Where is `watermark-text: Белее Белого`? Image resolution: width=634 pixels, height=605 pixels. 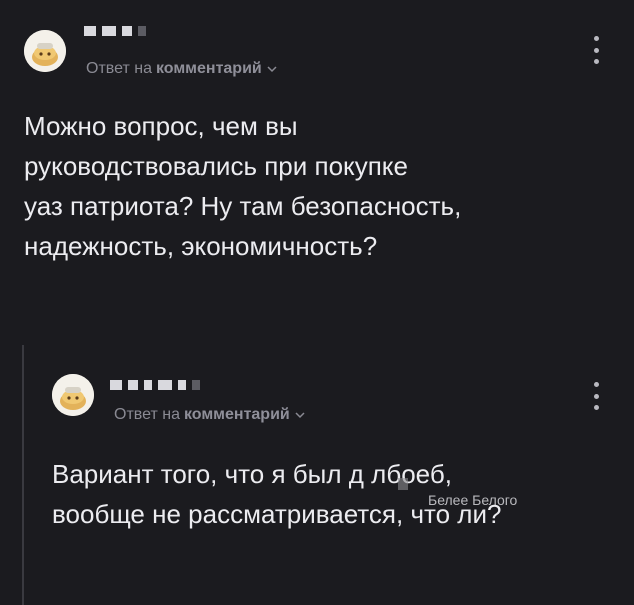 watermark-text: Белее Белого is located at coordinates (473, 500).